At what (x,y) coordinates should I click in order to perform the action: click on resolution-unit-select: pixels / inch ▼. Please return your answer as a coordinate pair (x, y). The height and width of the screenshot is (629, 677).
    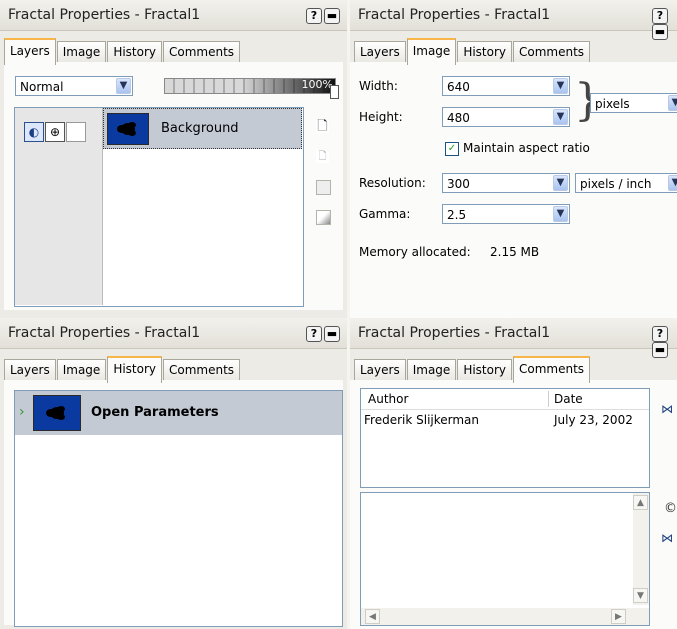
    Looking at the image, I should click on (626, 183).